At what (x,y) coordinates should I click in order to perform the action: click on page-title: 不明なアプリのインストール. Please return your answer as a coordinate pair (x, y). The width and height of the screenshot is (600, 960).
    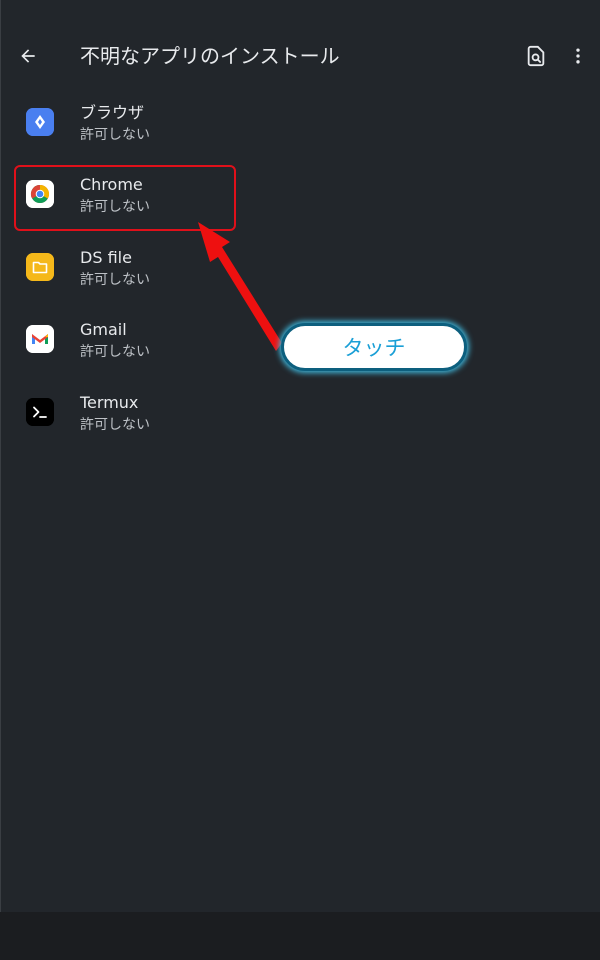
    Looking at the image, I should click on (210, 56).